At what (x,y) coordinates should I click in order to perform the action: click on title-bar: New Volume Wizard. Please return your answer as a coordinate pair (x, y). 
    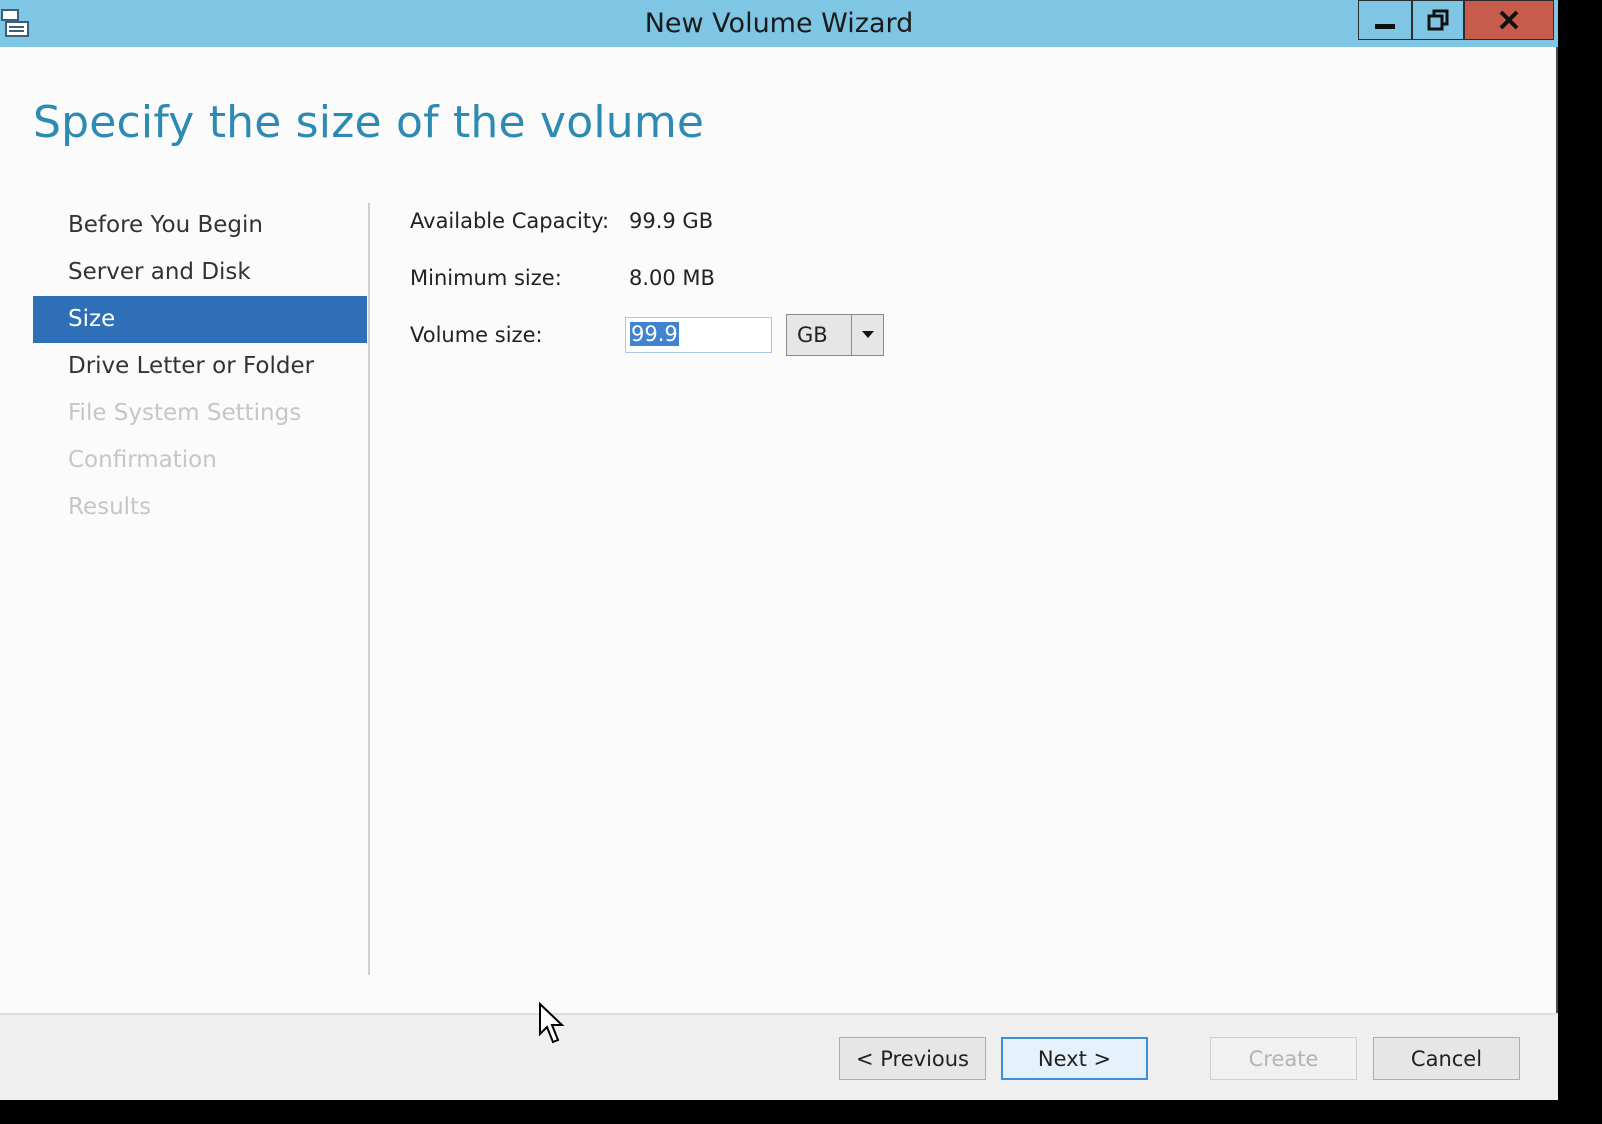
    Looking at the image, I should click on (779, 23).